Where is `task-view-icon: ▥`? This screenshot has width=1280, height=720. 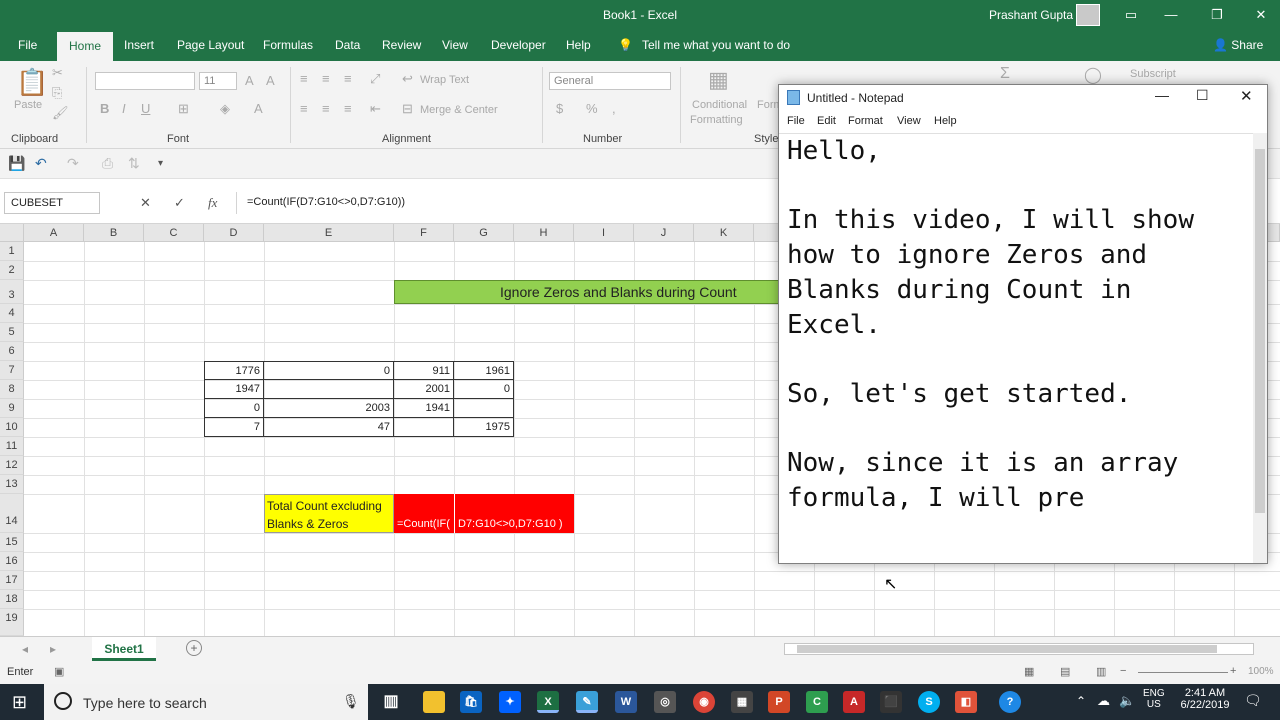
task-view-icon: ▥ is located at coordinates (391, 702).